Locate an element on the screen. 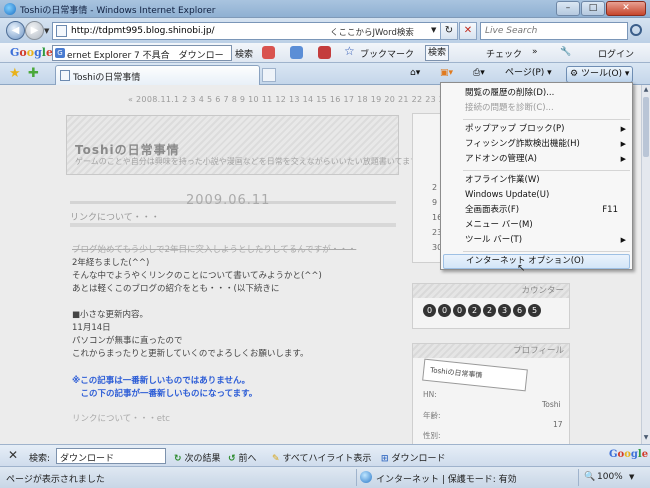  post-title: リンクについて・・・ is located at coordinates (115, 216).